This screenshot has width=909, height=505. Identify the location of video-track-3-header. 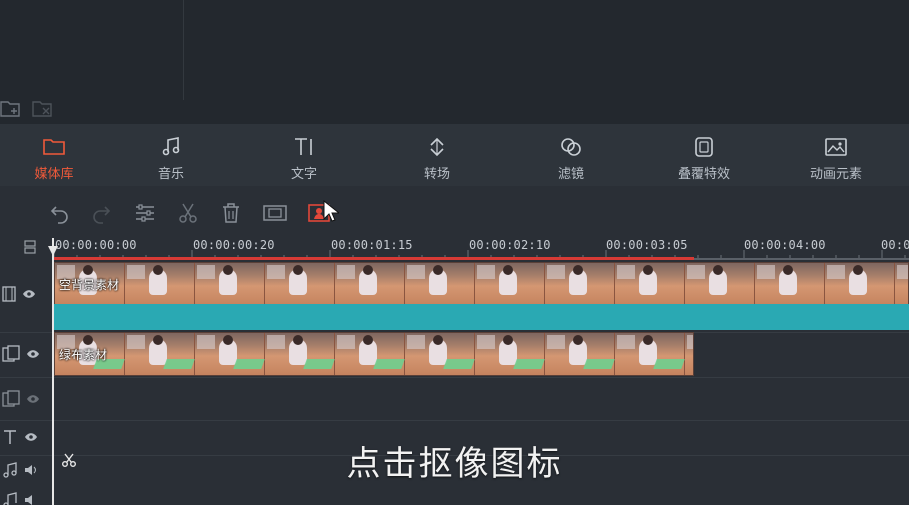
(26, 399).